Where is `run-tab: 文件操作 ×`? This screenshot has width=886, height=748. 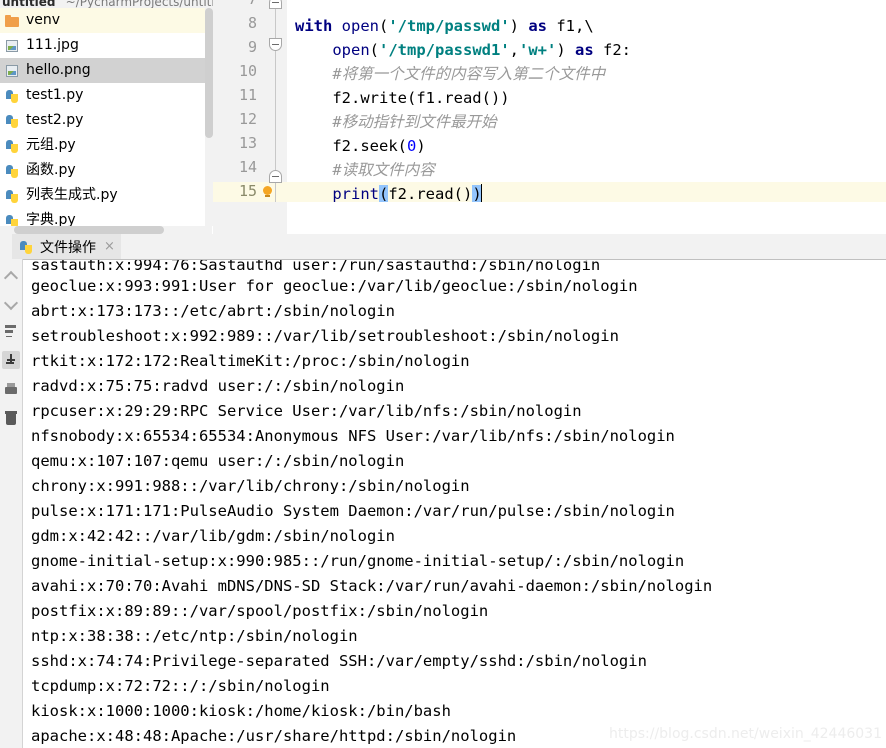 run-tab: 文件操作 × is located at coordinates (66, 246).